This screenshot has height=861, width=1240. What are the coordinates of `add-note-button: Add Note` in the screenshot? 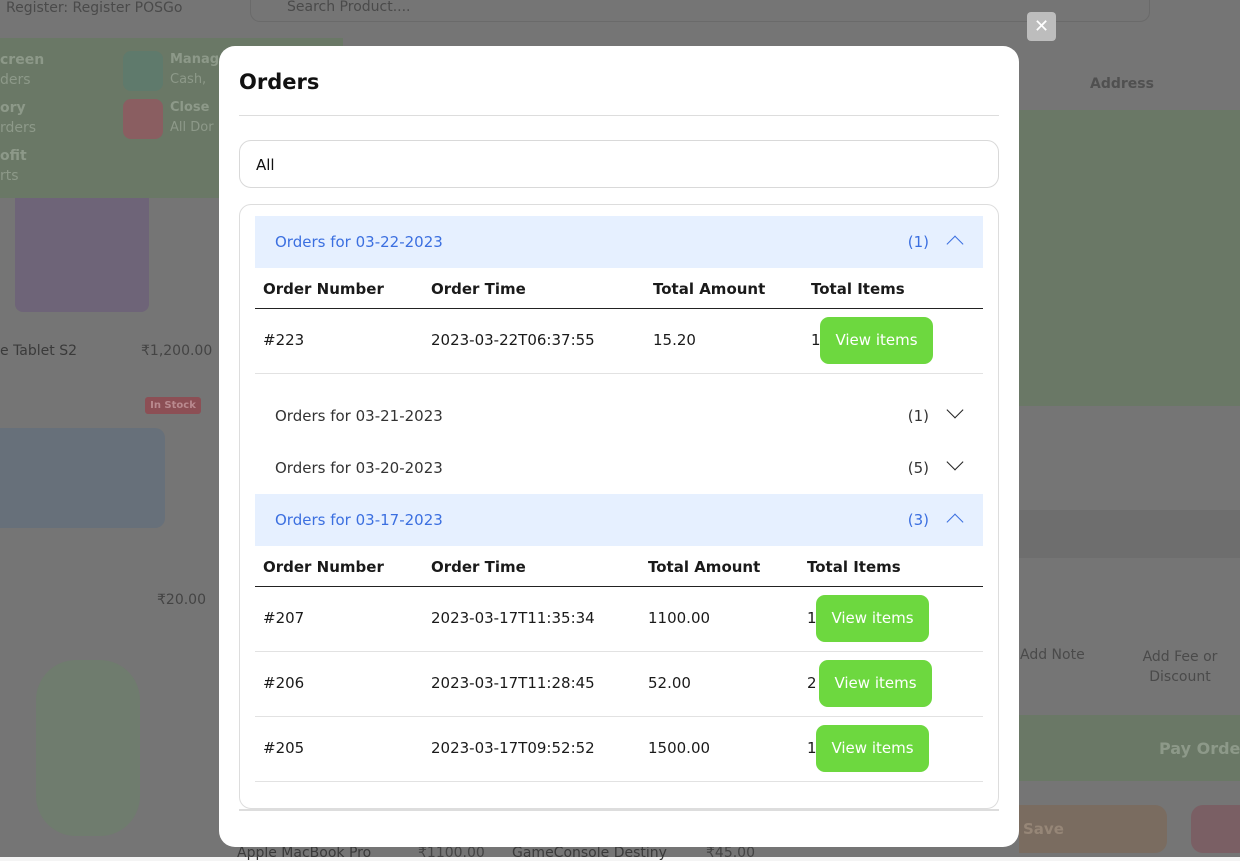 It's located at (1052, 655).